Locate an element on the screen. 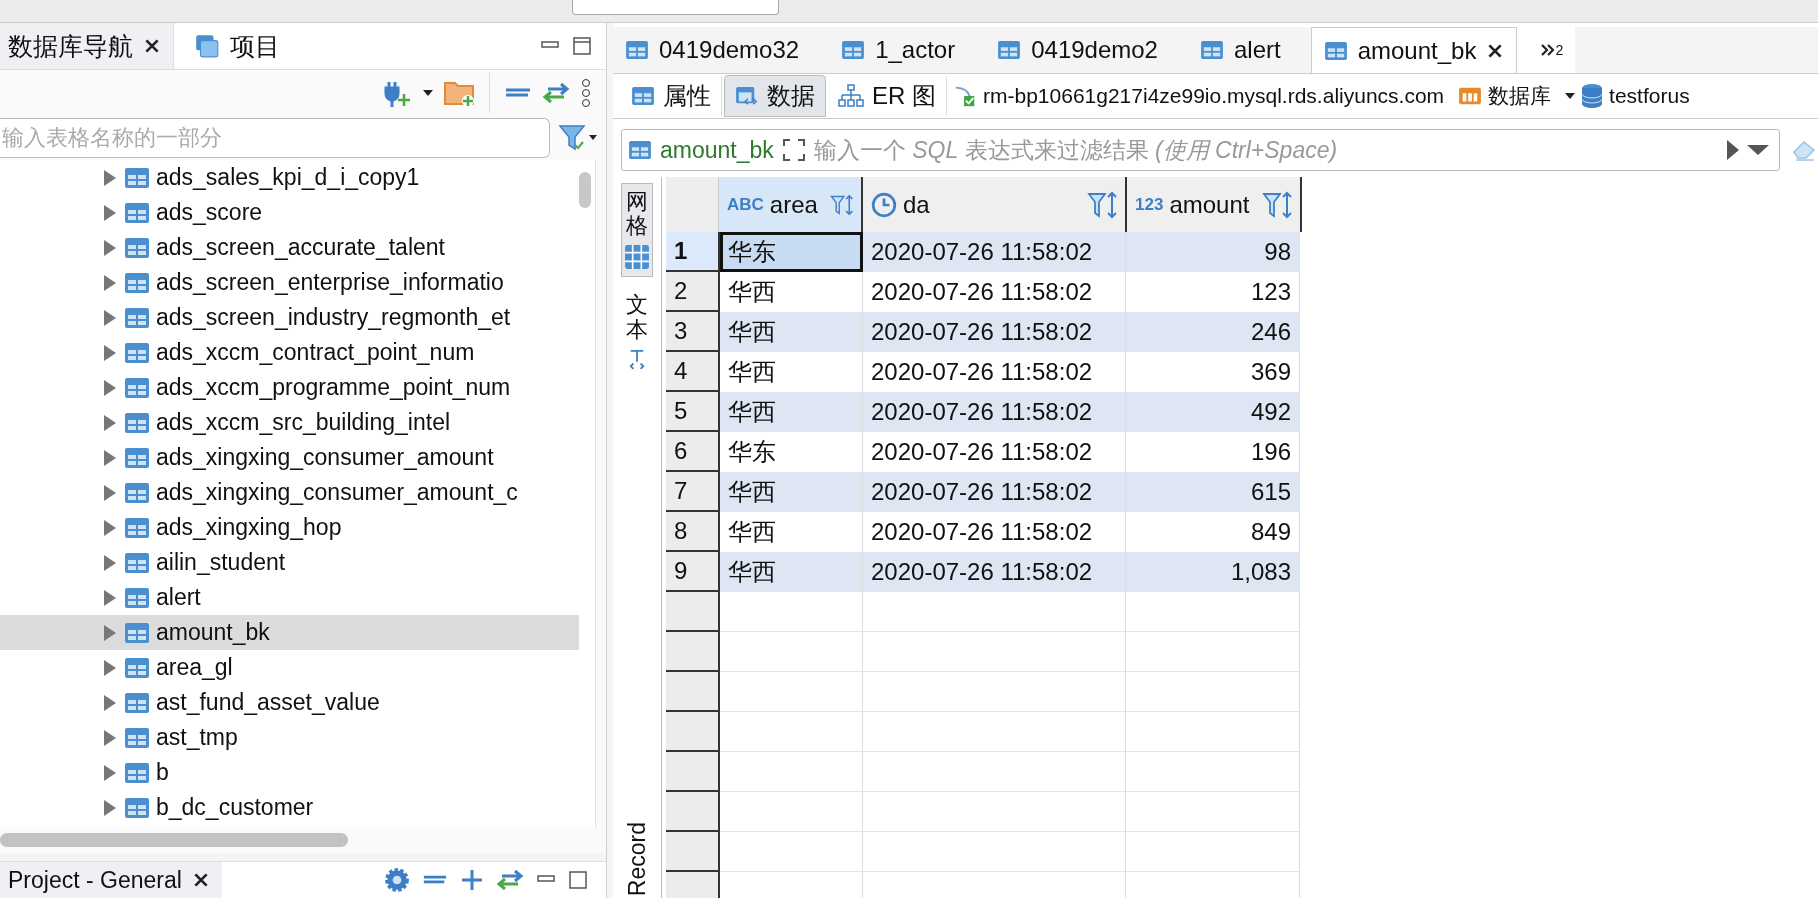  editor-sub-tab: ER 图 is located at coordinates (887, 96).